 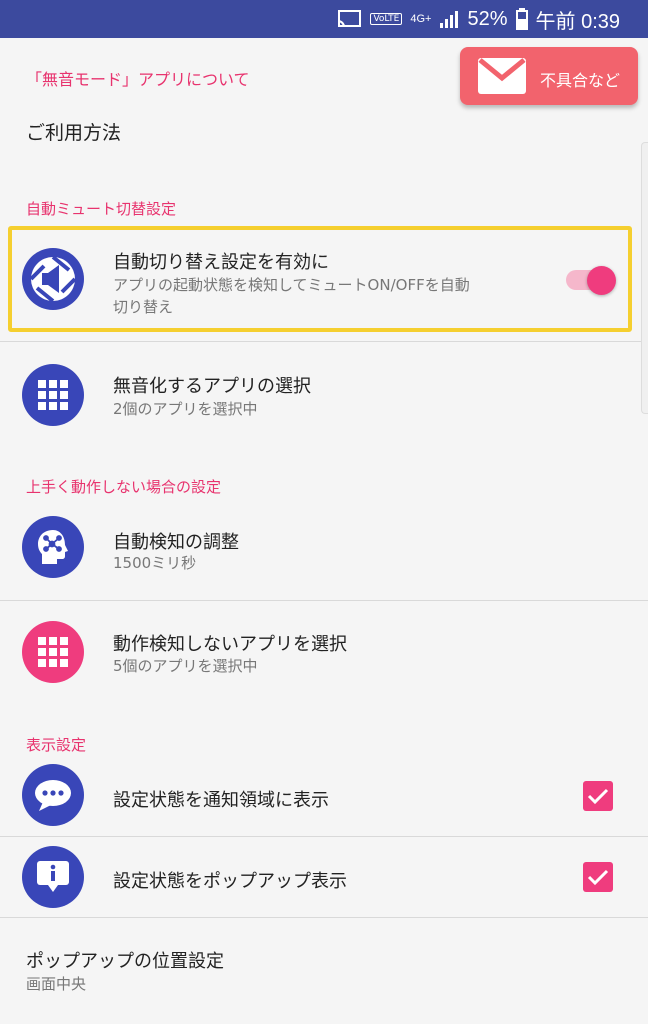 What do you see at coordinates (53, 547) in the screenshot?
I see `head-network-icon` at bounding box center [53, 547].